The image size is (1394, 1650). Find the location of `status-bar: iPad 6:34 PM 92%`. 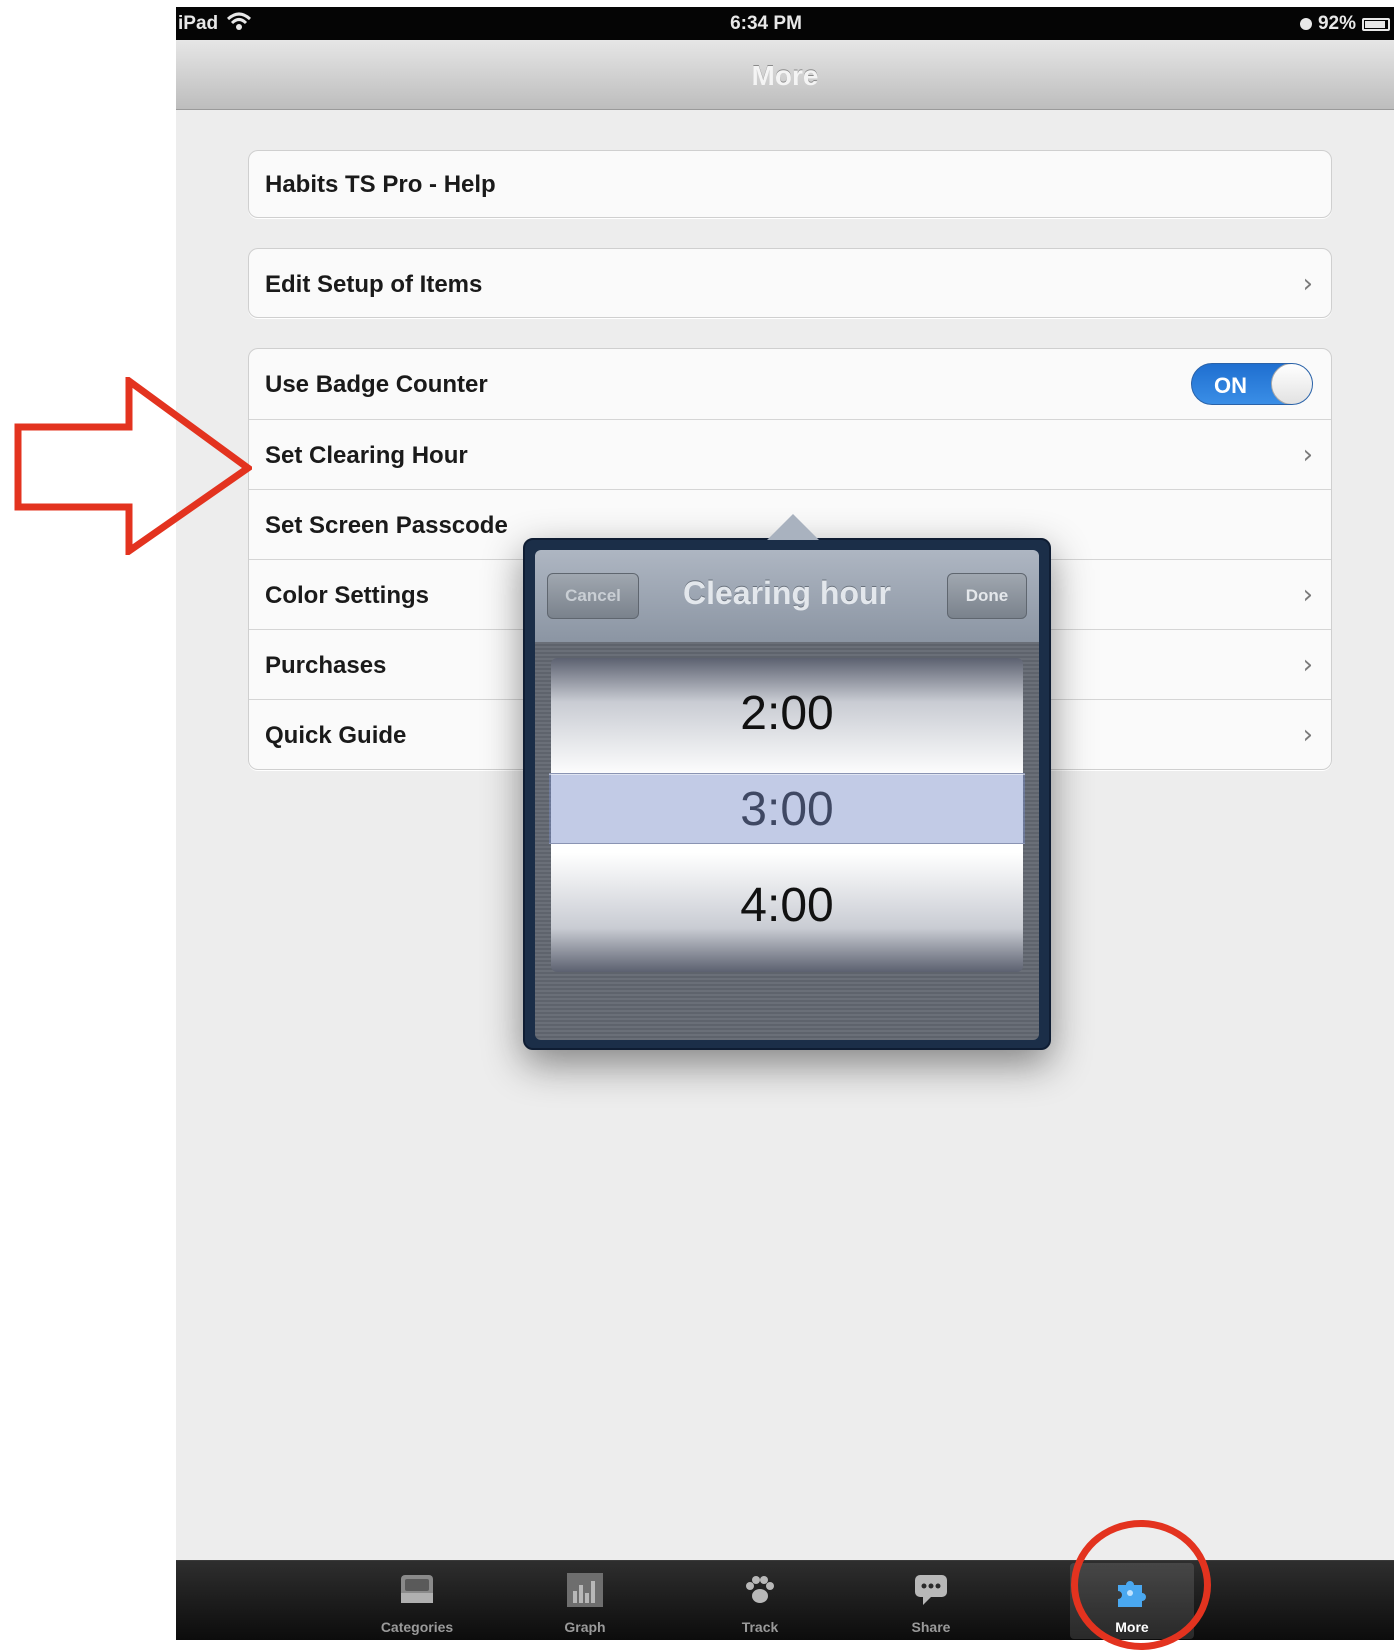

status-bar: iPad 6:34 PM 92% is located at coordinates (785, 23).